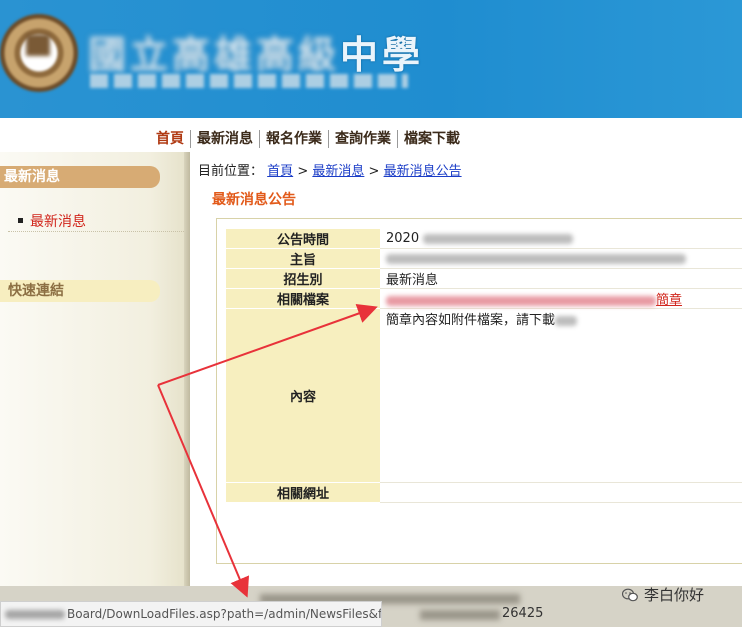 The height and width of the screenshot is (627, 742). I want to click on file-download-link: 簡章, so click(669, 300).